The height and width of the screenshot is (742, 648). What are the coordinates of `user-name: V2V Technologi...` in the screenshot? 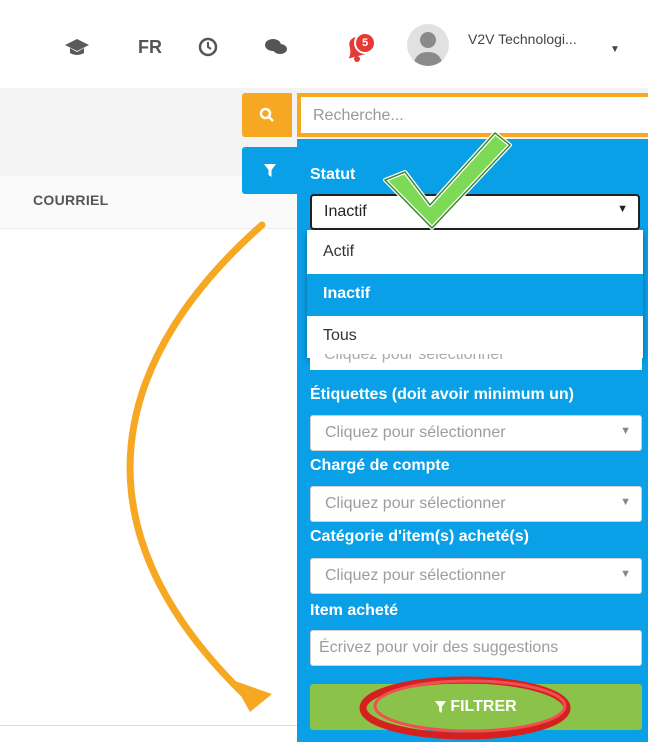 It's located at (522, 39).